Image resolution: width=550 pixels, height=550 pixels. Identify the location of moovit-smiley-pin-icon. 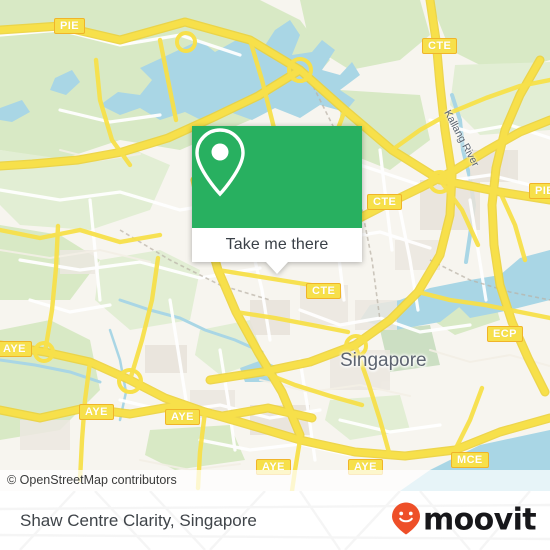
(406, 520).